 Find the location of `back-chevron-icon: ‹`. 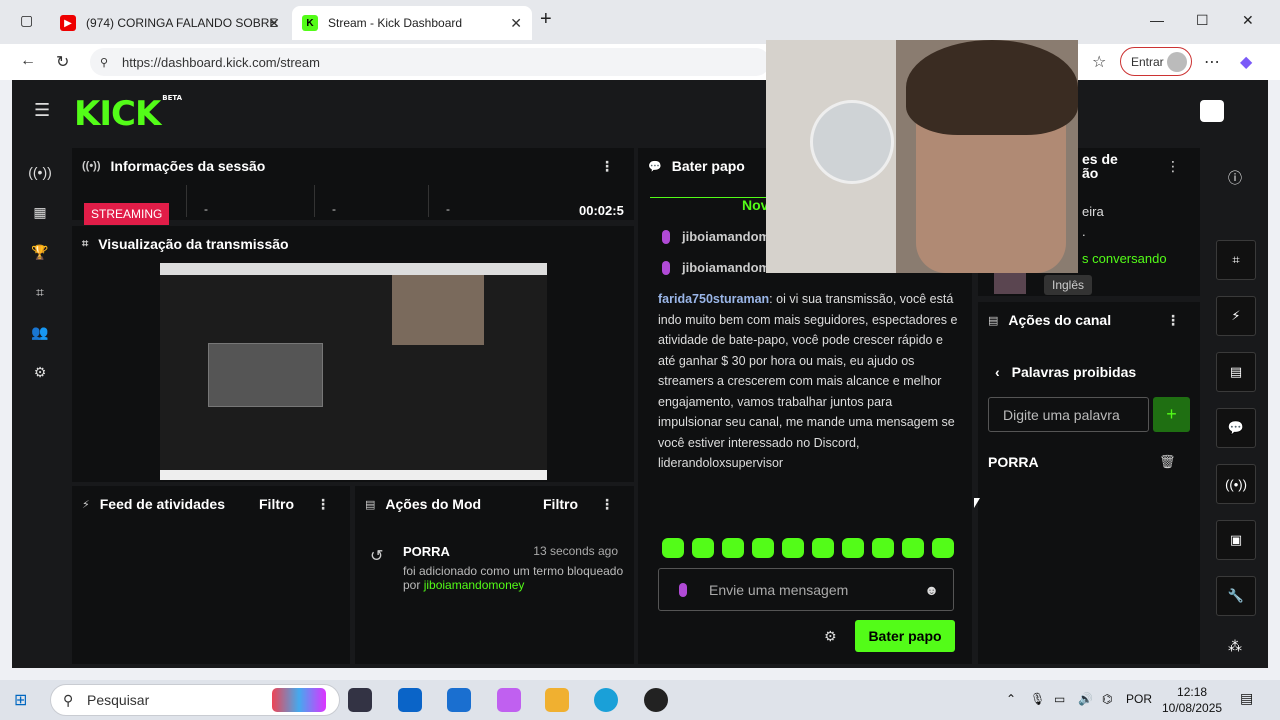

back-chevron-icon: ‹ is located at coordinates (997, 372).